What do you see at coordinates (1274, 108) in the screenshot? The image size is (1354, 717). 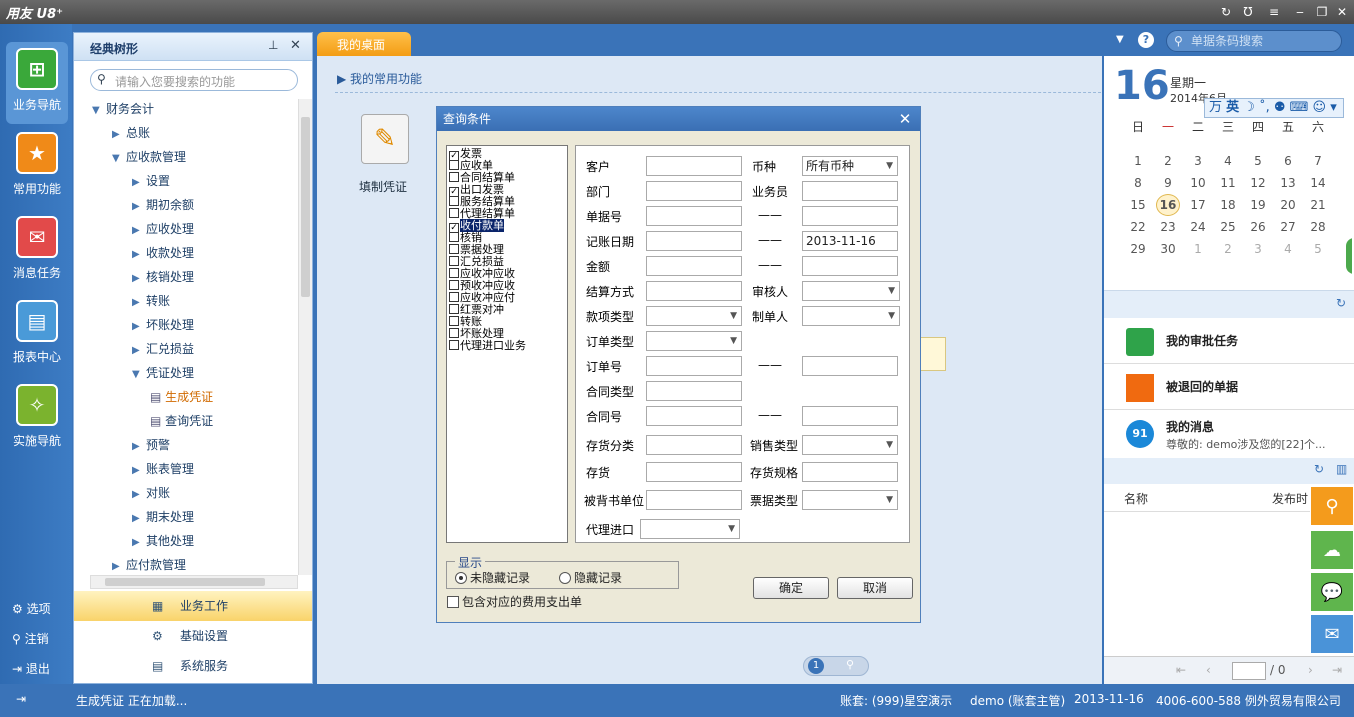 I see `ime-toolbar: 万 英 ☽ ˚, ⚉ ⌨ ☺ ▾` at bounding box center [1274, 108].